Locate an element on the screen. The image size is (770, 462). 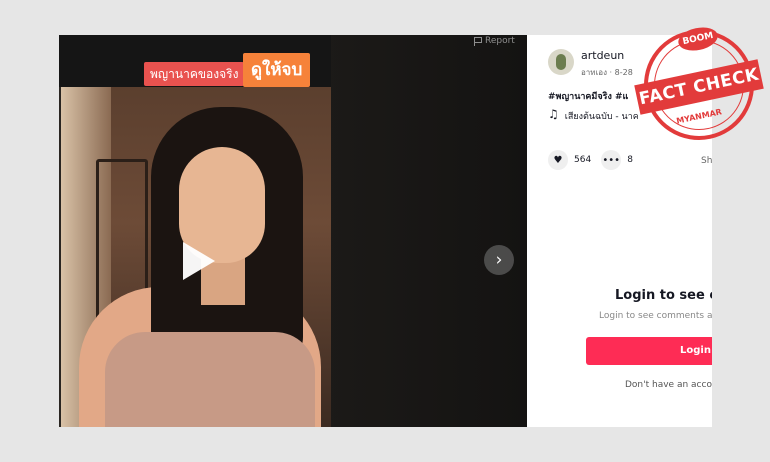
comment-icon: ••• is located at coordinates (611, 160).